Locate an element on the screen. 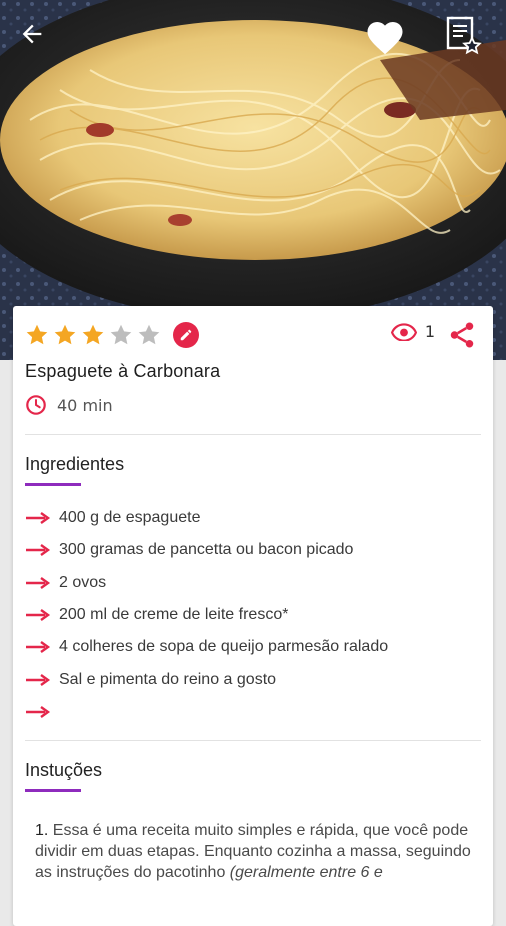  ingredients-heading-underline is located at coordinates (53, 484).